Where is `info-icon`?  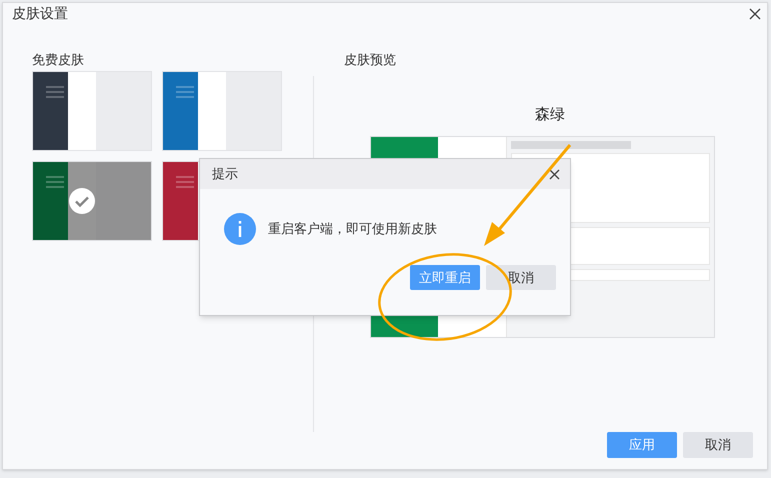
info-icon is located at coordinates (240, 229).